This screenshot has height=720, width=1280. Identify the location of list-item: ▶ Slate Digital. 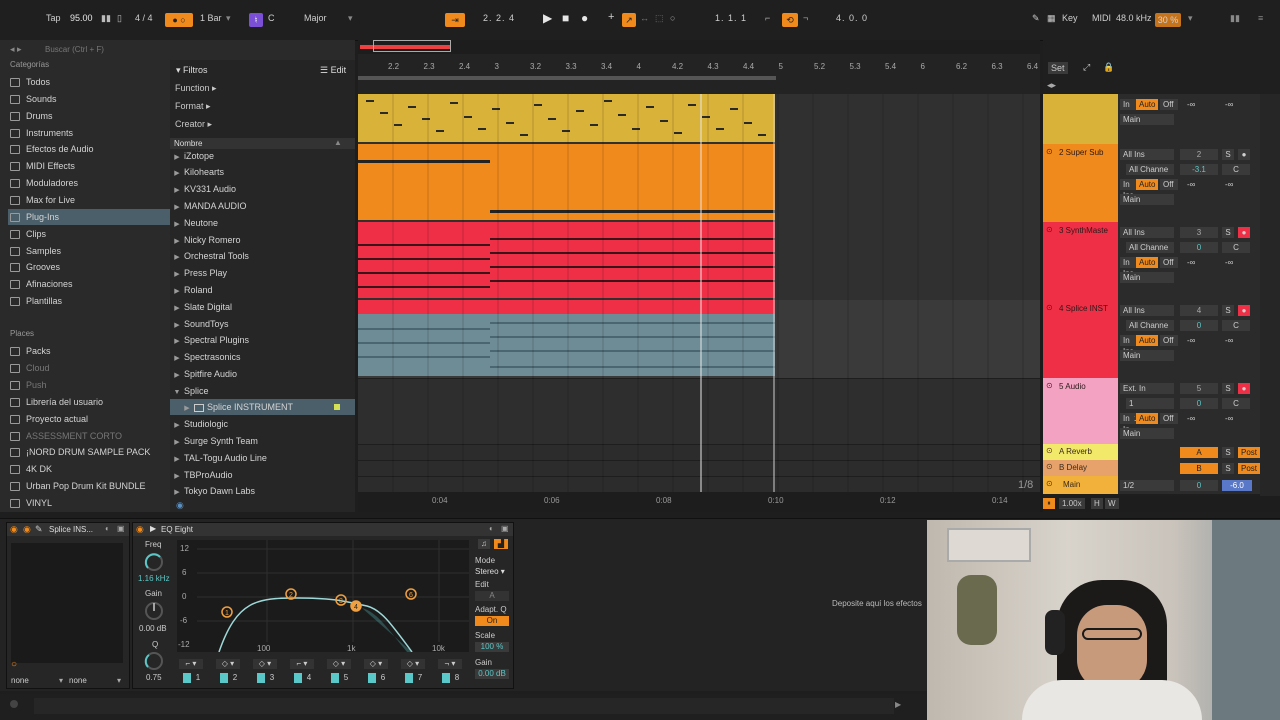
(262, 307).